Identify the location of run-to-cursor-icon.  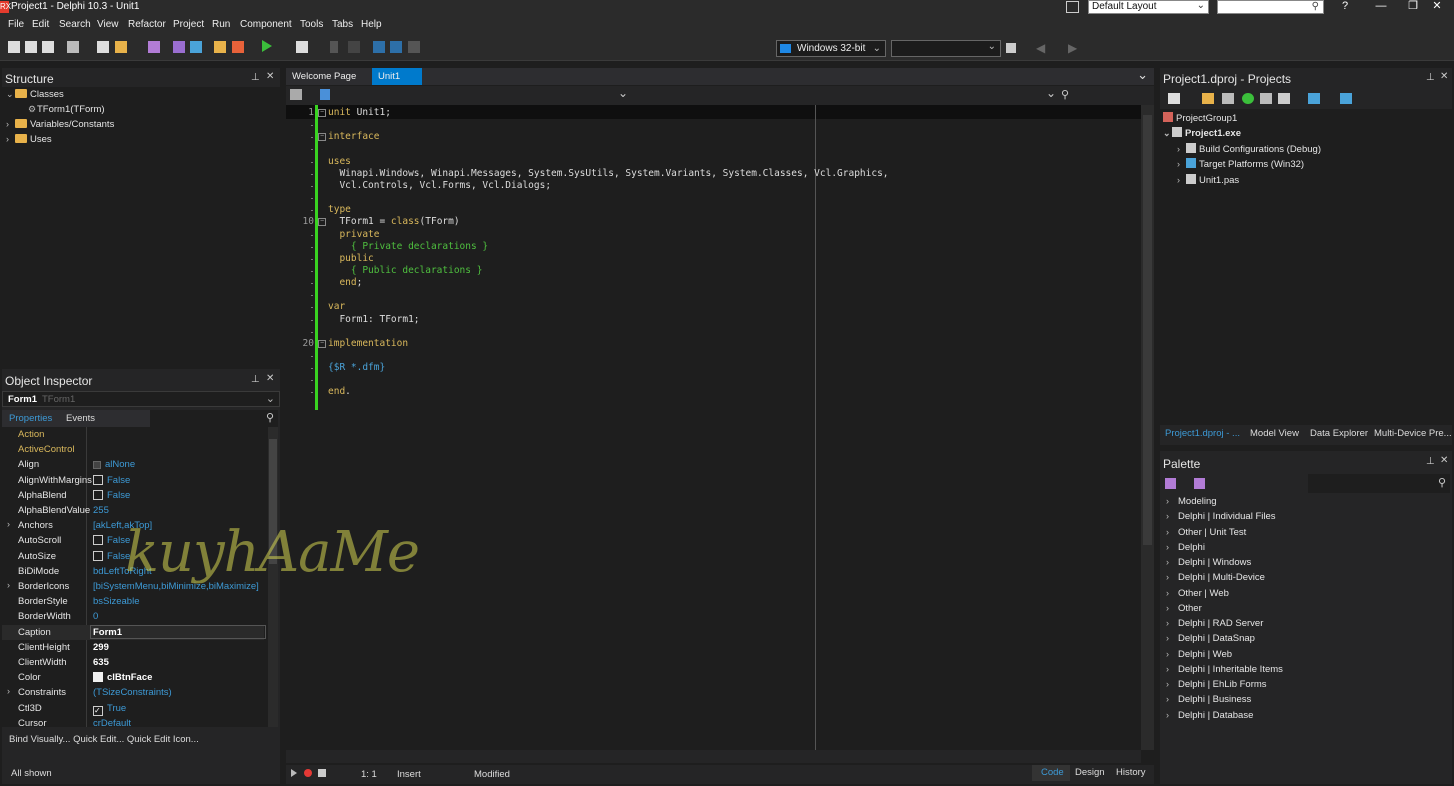
(414, 47).